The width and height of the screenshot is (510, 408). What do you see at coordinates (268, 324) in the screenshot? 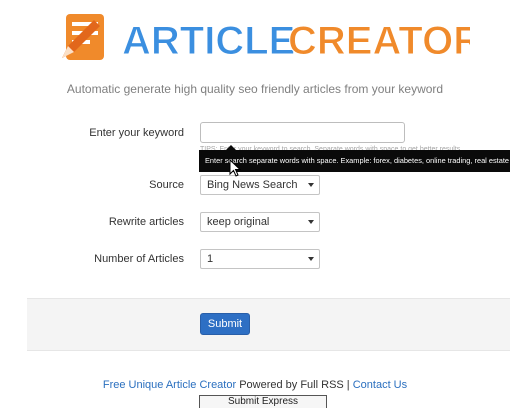
I see `form-actions-bar` at bounding box center [268, 324].